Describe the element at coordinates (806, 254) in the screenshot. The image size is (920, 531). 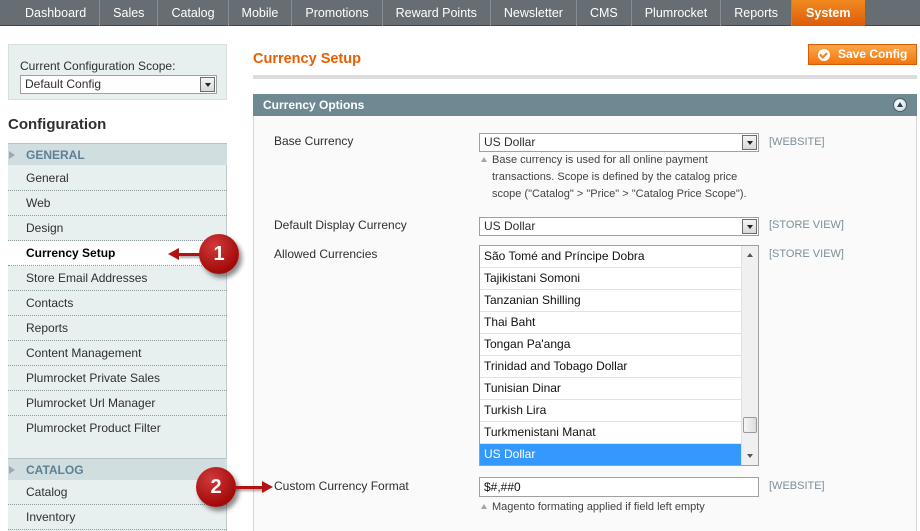
I see `allowed-currencies-scope: [STORE VIEW]` at that location.